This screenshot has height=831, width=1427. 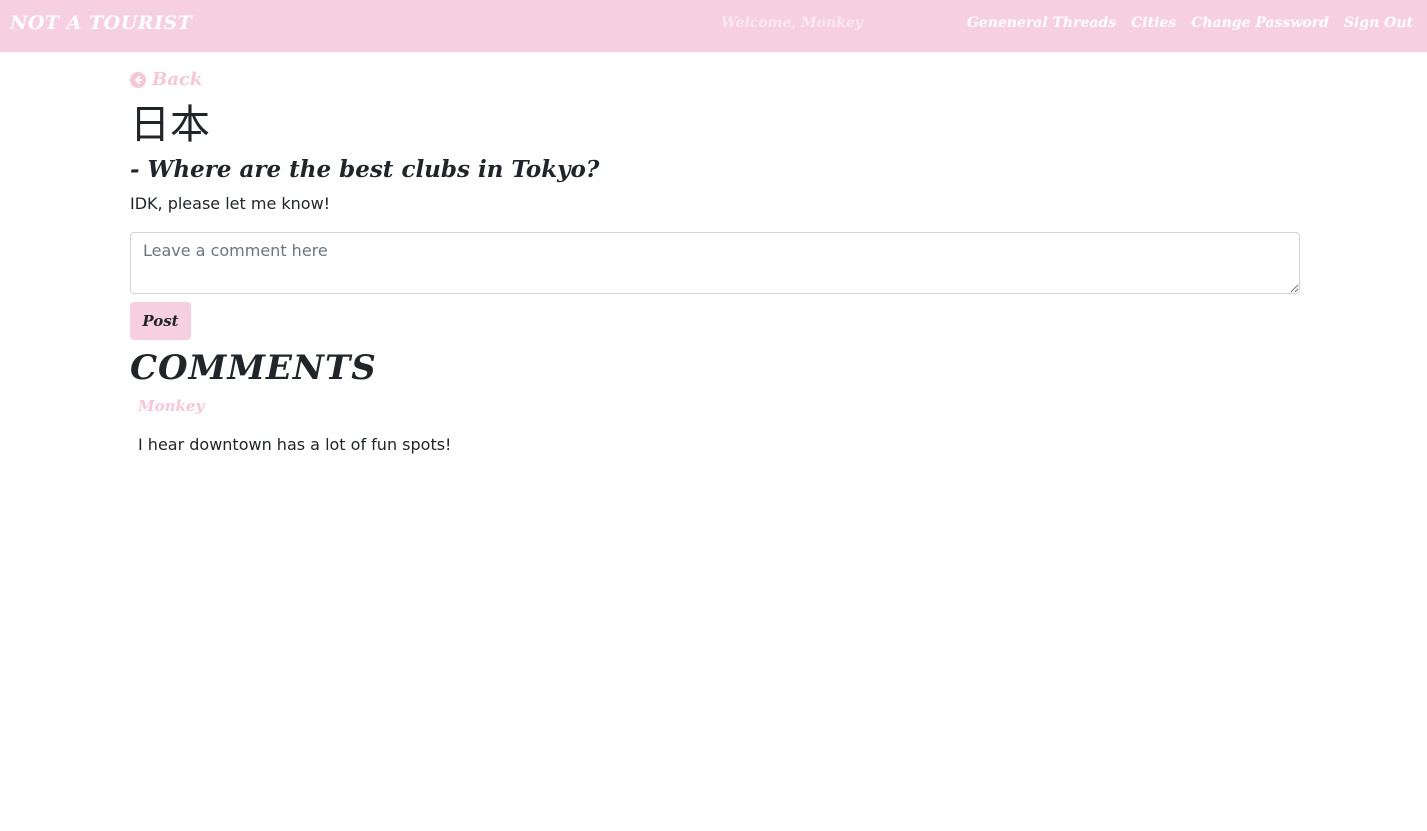 What do you see at coordinates (365, 169) in the screenshot?
I see `thread-title: - Where are the best clubs in Tokyo?` at bounding box center [365, 169].